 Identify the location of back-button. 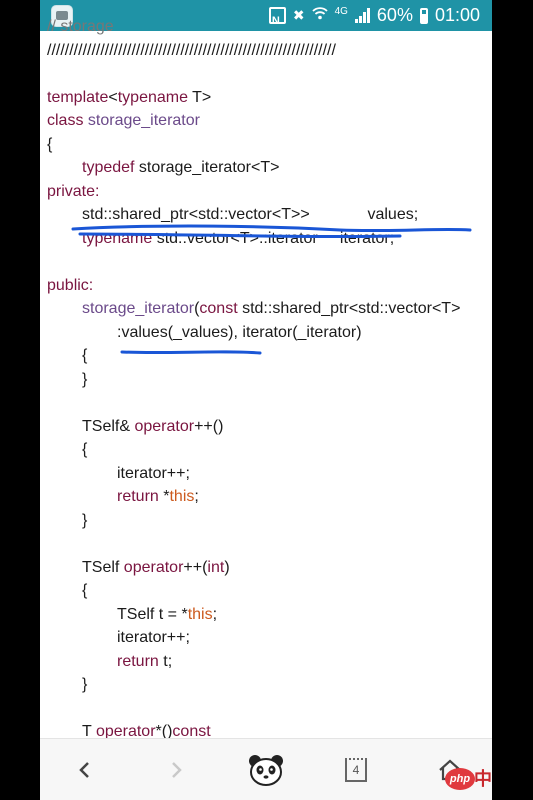
(85, 769).